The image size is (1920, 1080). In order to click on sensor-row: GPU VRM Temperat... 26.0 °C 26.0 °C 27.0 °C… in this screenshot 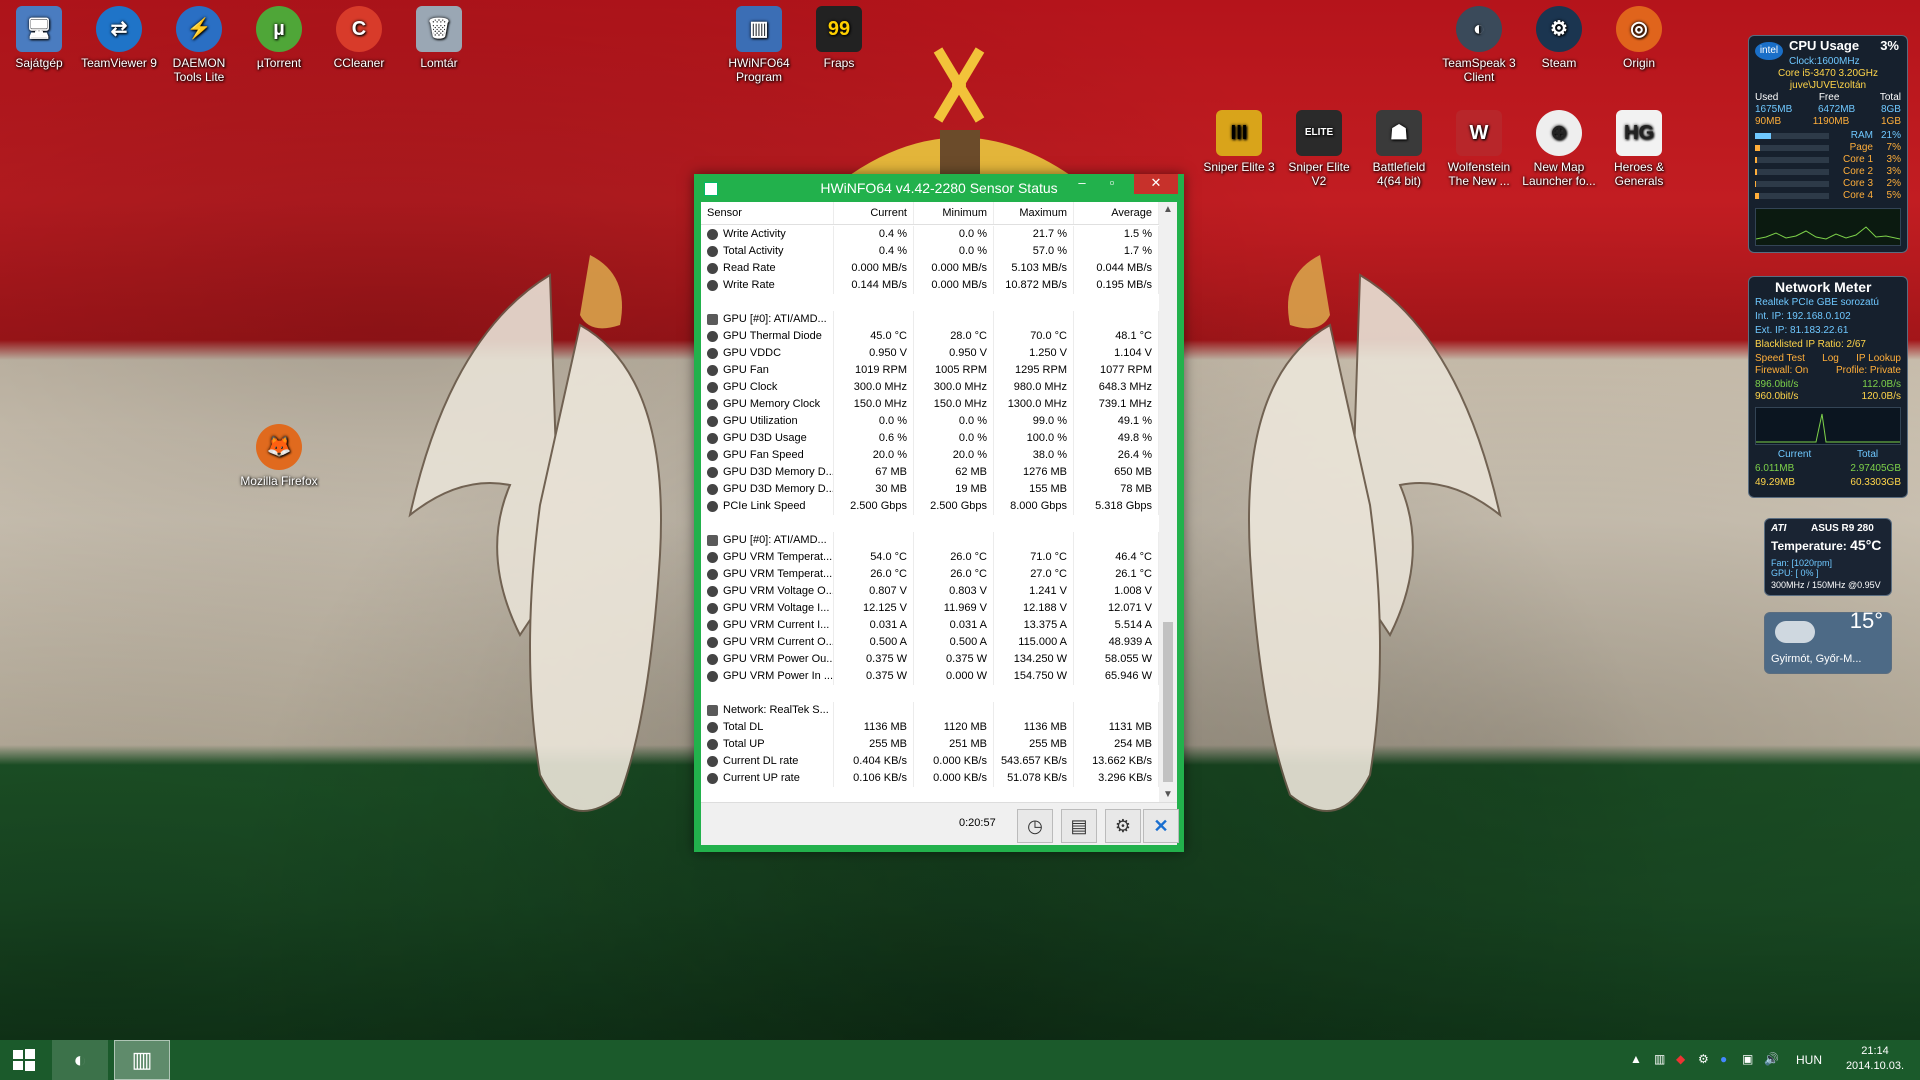, I will do `click(930, 574)`.